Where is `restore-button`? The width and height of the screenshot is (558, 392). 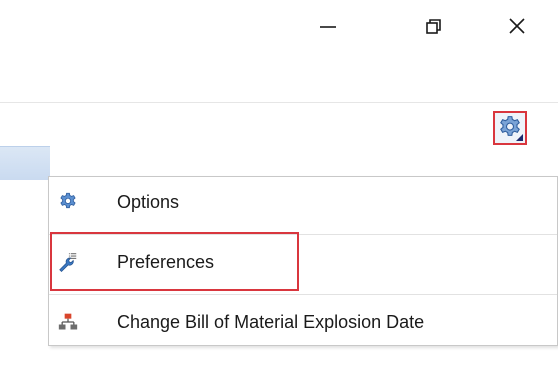 restore-button is located at coordinates (433, 26).